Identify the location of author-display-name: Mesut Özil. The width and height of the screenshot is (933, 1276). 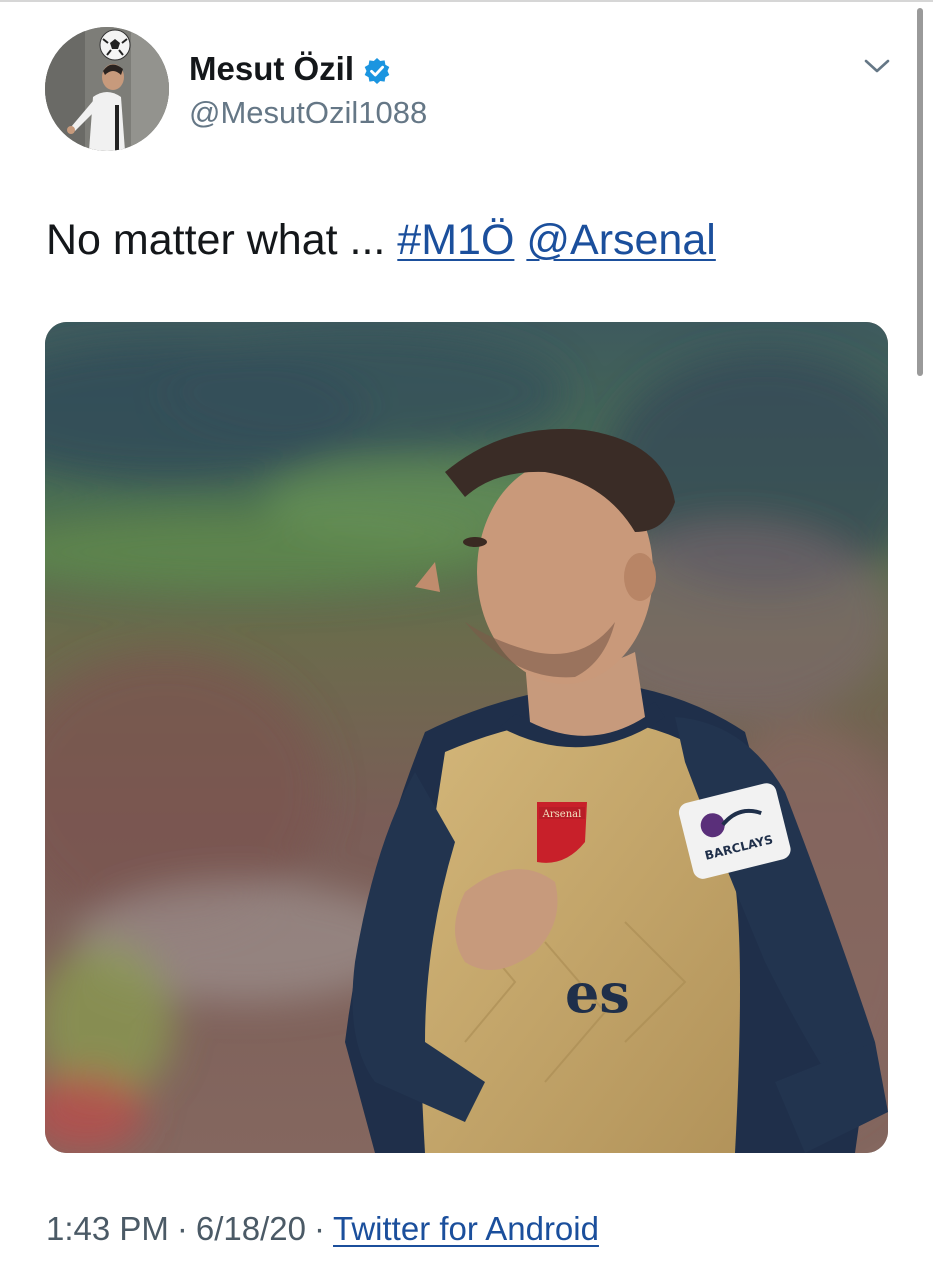
(271, 69).